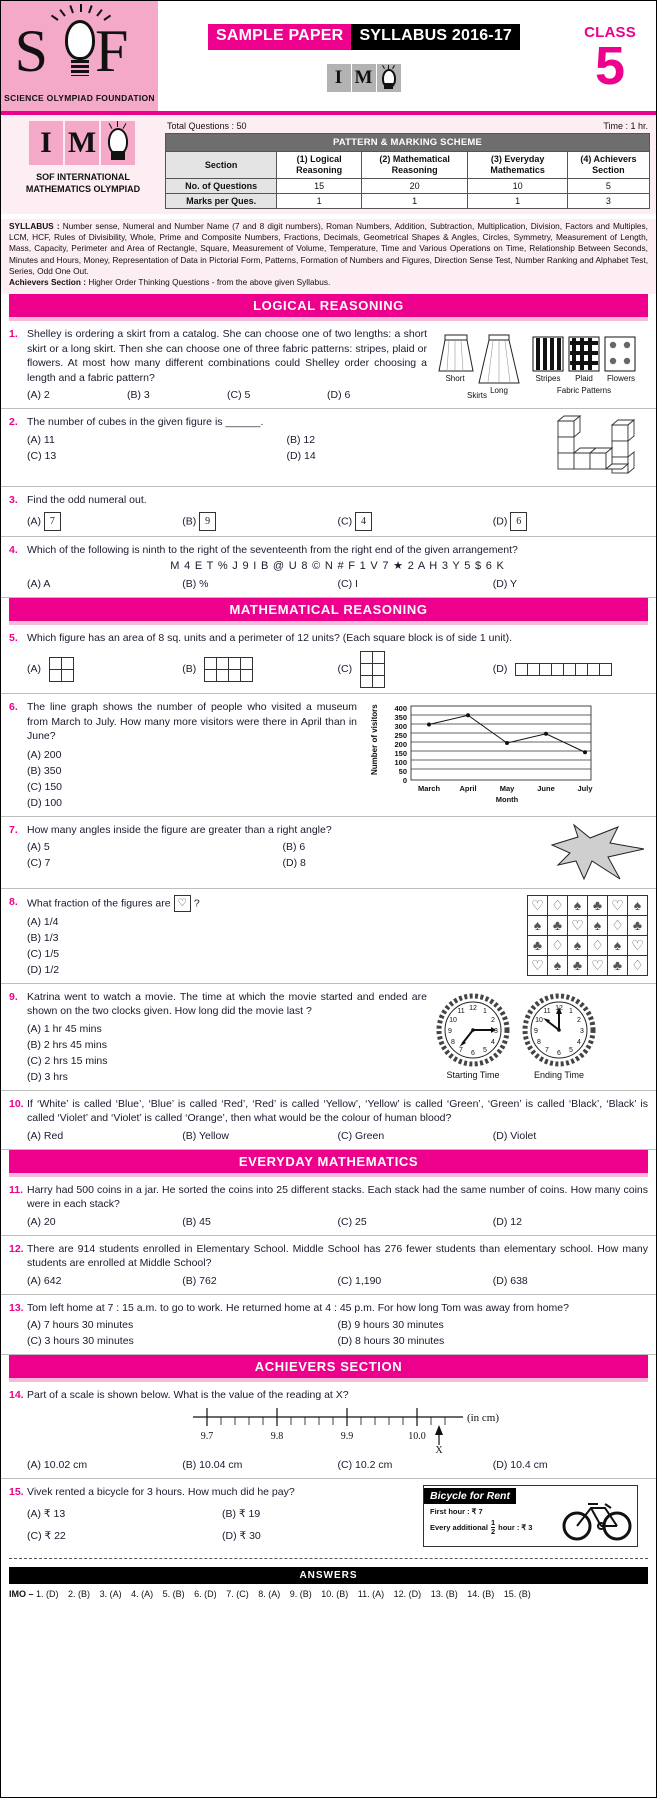 The image size is (657, 1798). Describe the element at coordinates (192, 771) in the screenshot. I see `option-b: (B) 350` at that location.